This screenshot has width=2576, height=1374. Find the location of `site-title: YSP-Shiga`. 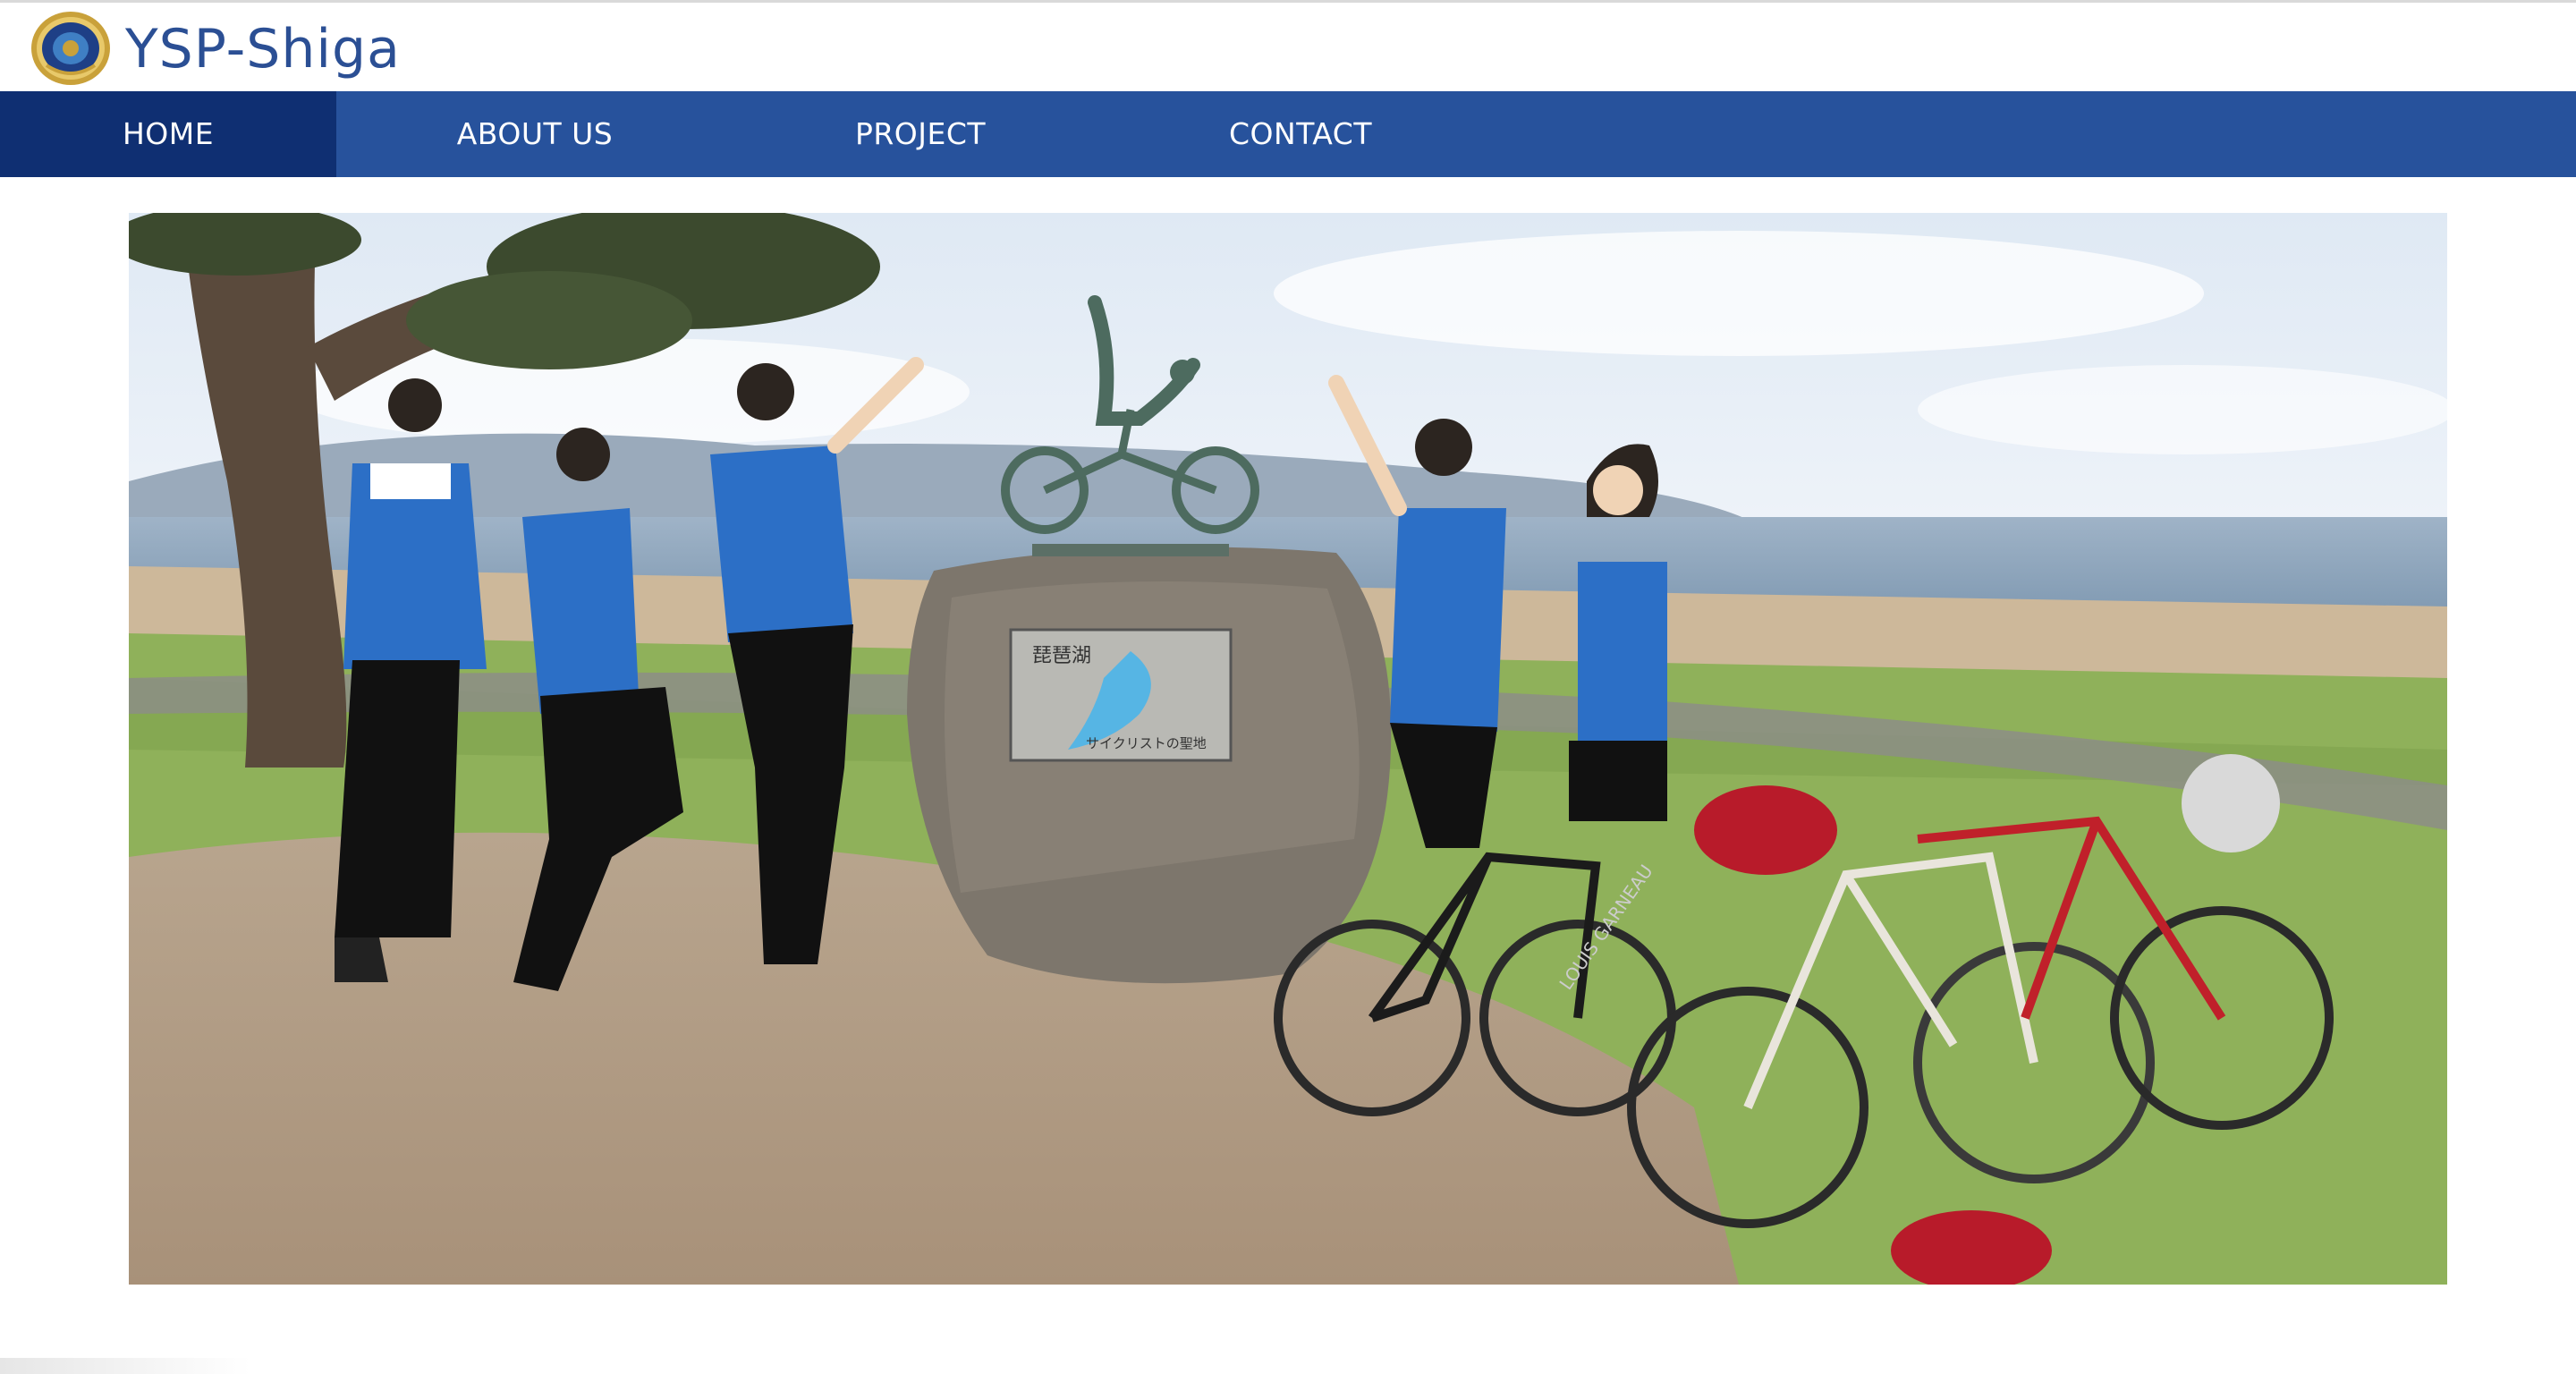

site-title: YSP-Shiga is located at coordinates (263, 49).